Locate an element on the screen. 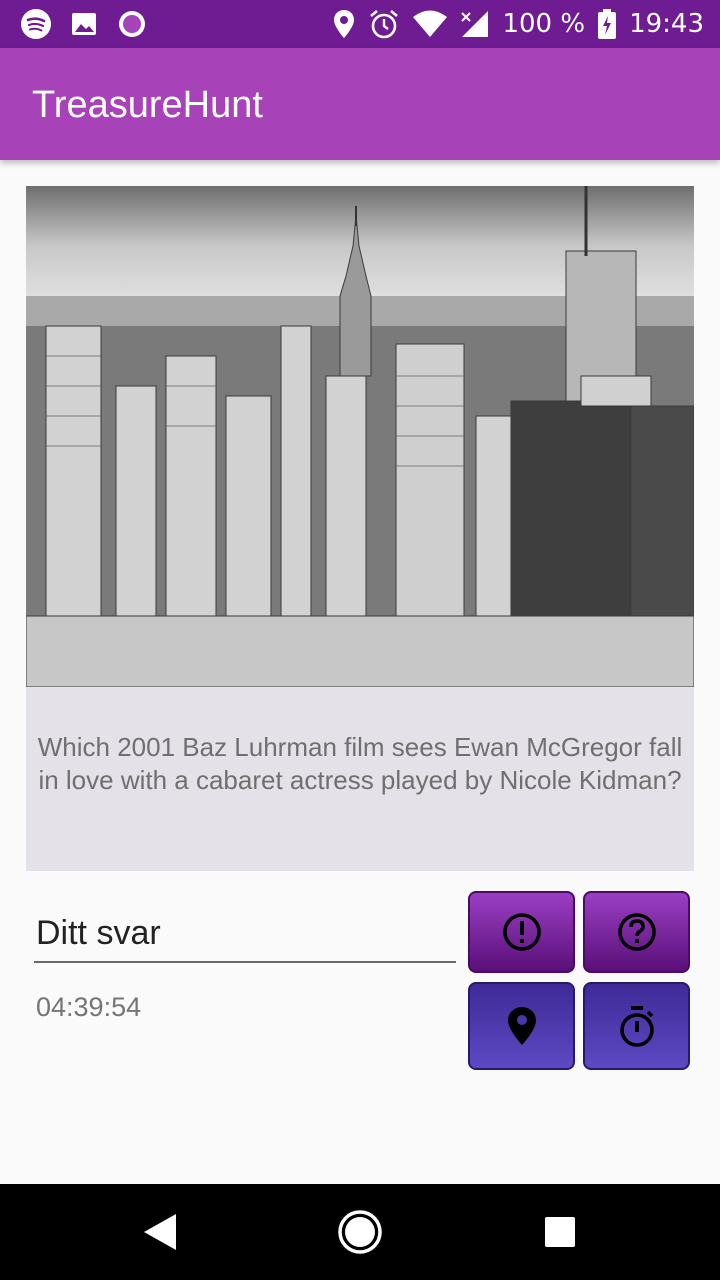  back-button is located at coordinates (160, 1232).